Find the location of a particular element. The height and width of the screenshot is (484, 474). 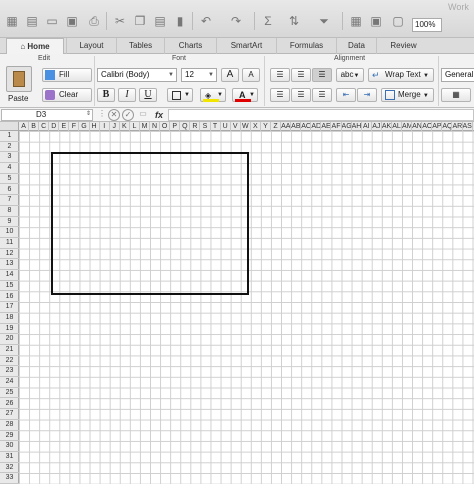

column-header: H is located at coordinates (95, 126).